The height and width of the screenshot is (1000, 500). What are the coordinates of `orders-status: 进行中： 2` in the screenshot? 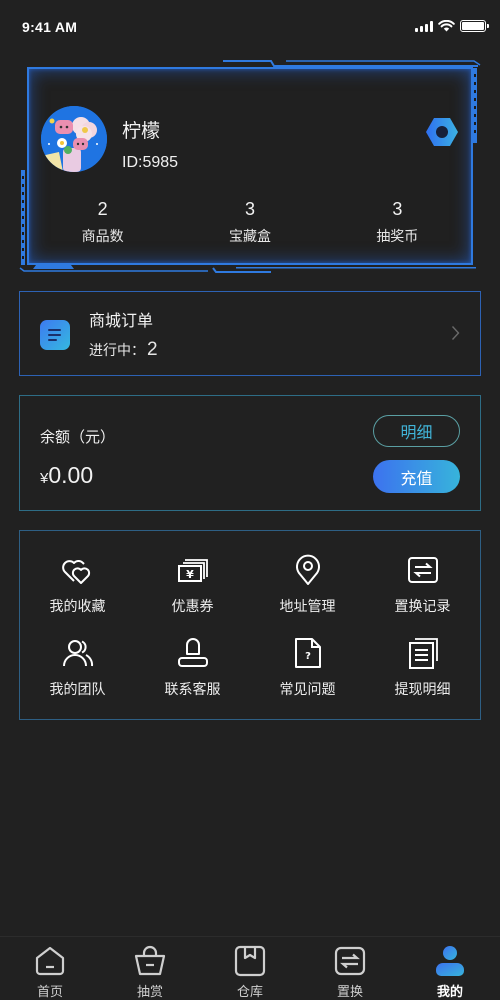 It's located at (123, 350).